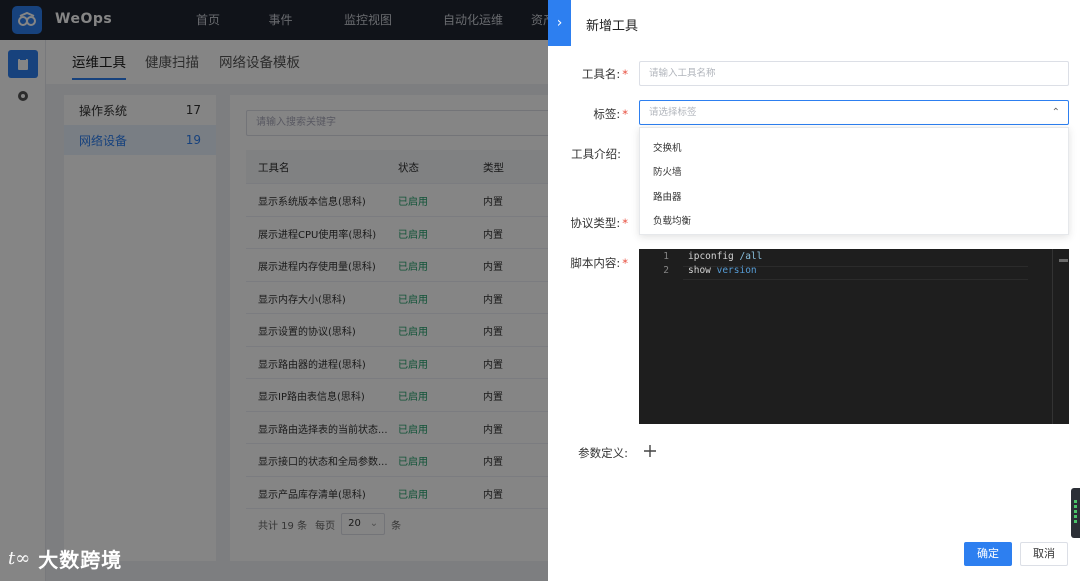  What do you see at coordinates (1044, 554) in the screenshot?
I see `cancel-button: 取消` at bounding box center [1044, 554].